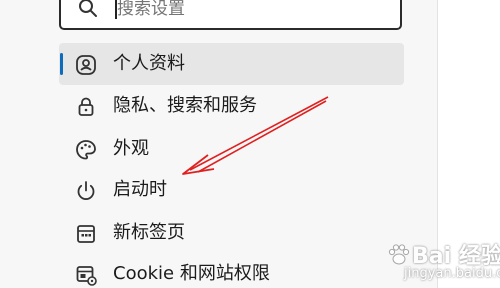 The image size is (500, 288). What do you see at coordinates (131, 148) in the screenshot?
I see `sidebar-item-label: 外观` at bounding box center [131, 148].